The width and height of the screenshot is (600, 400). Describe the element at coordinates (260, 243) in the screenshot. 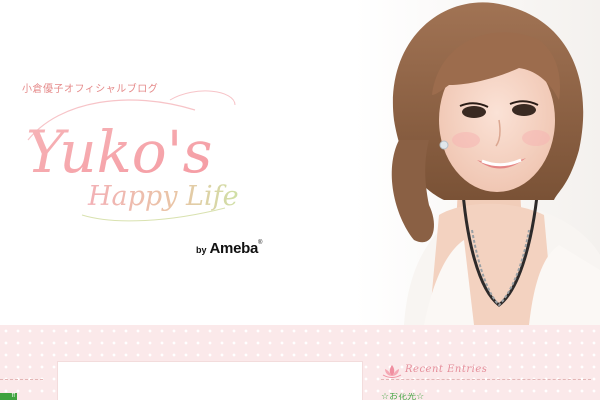

I see `brand-mark: ®` at that location.